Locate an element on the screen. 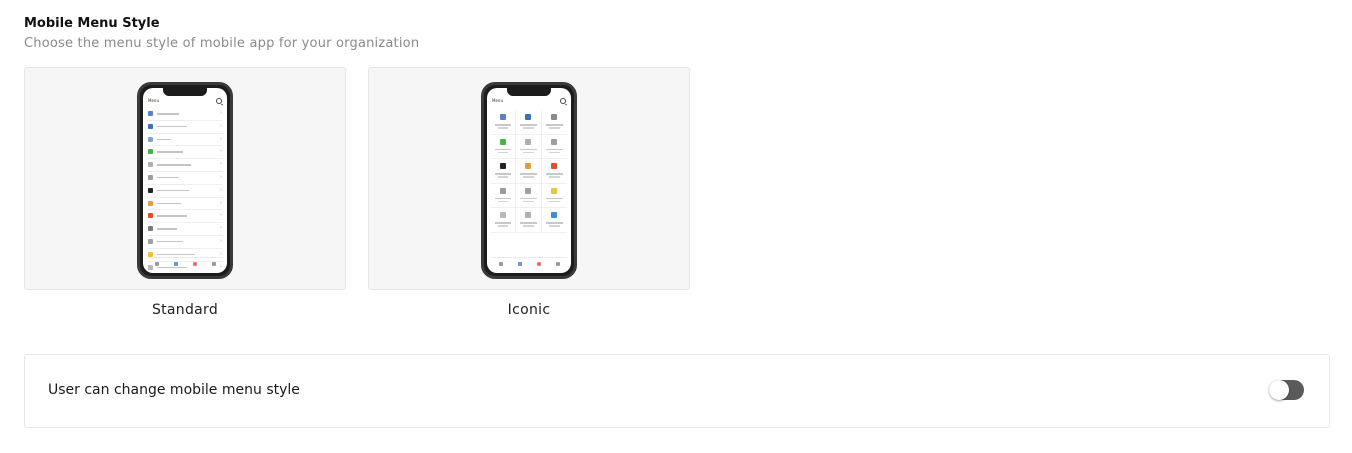 This screenshot has width=1352, height=453. preview-tab-bar is located at coordinates (185, 263).